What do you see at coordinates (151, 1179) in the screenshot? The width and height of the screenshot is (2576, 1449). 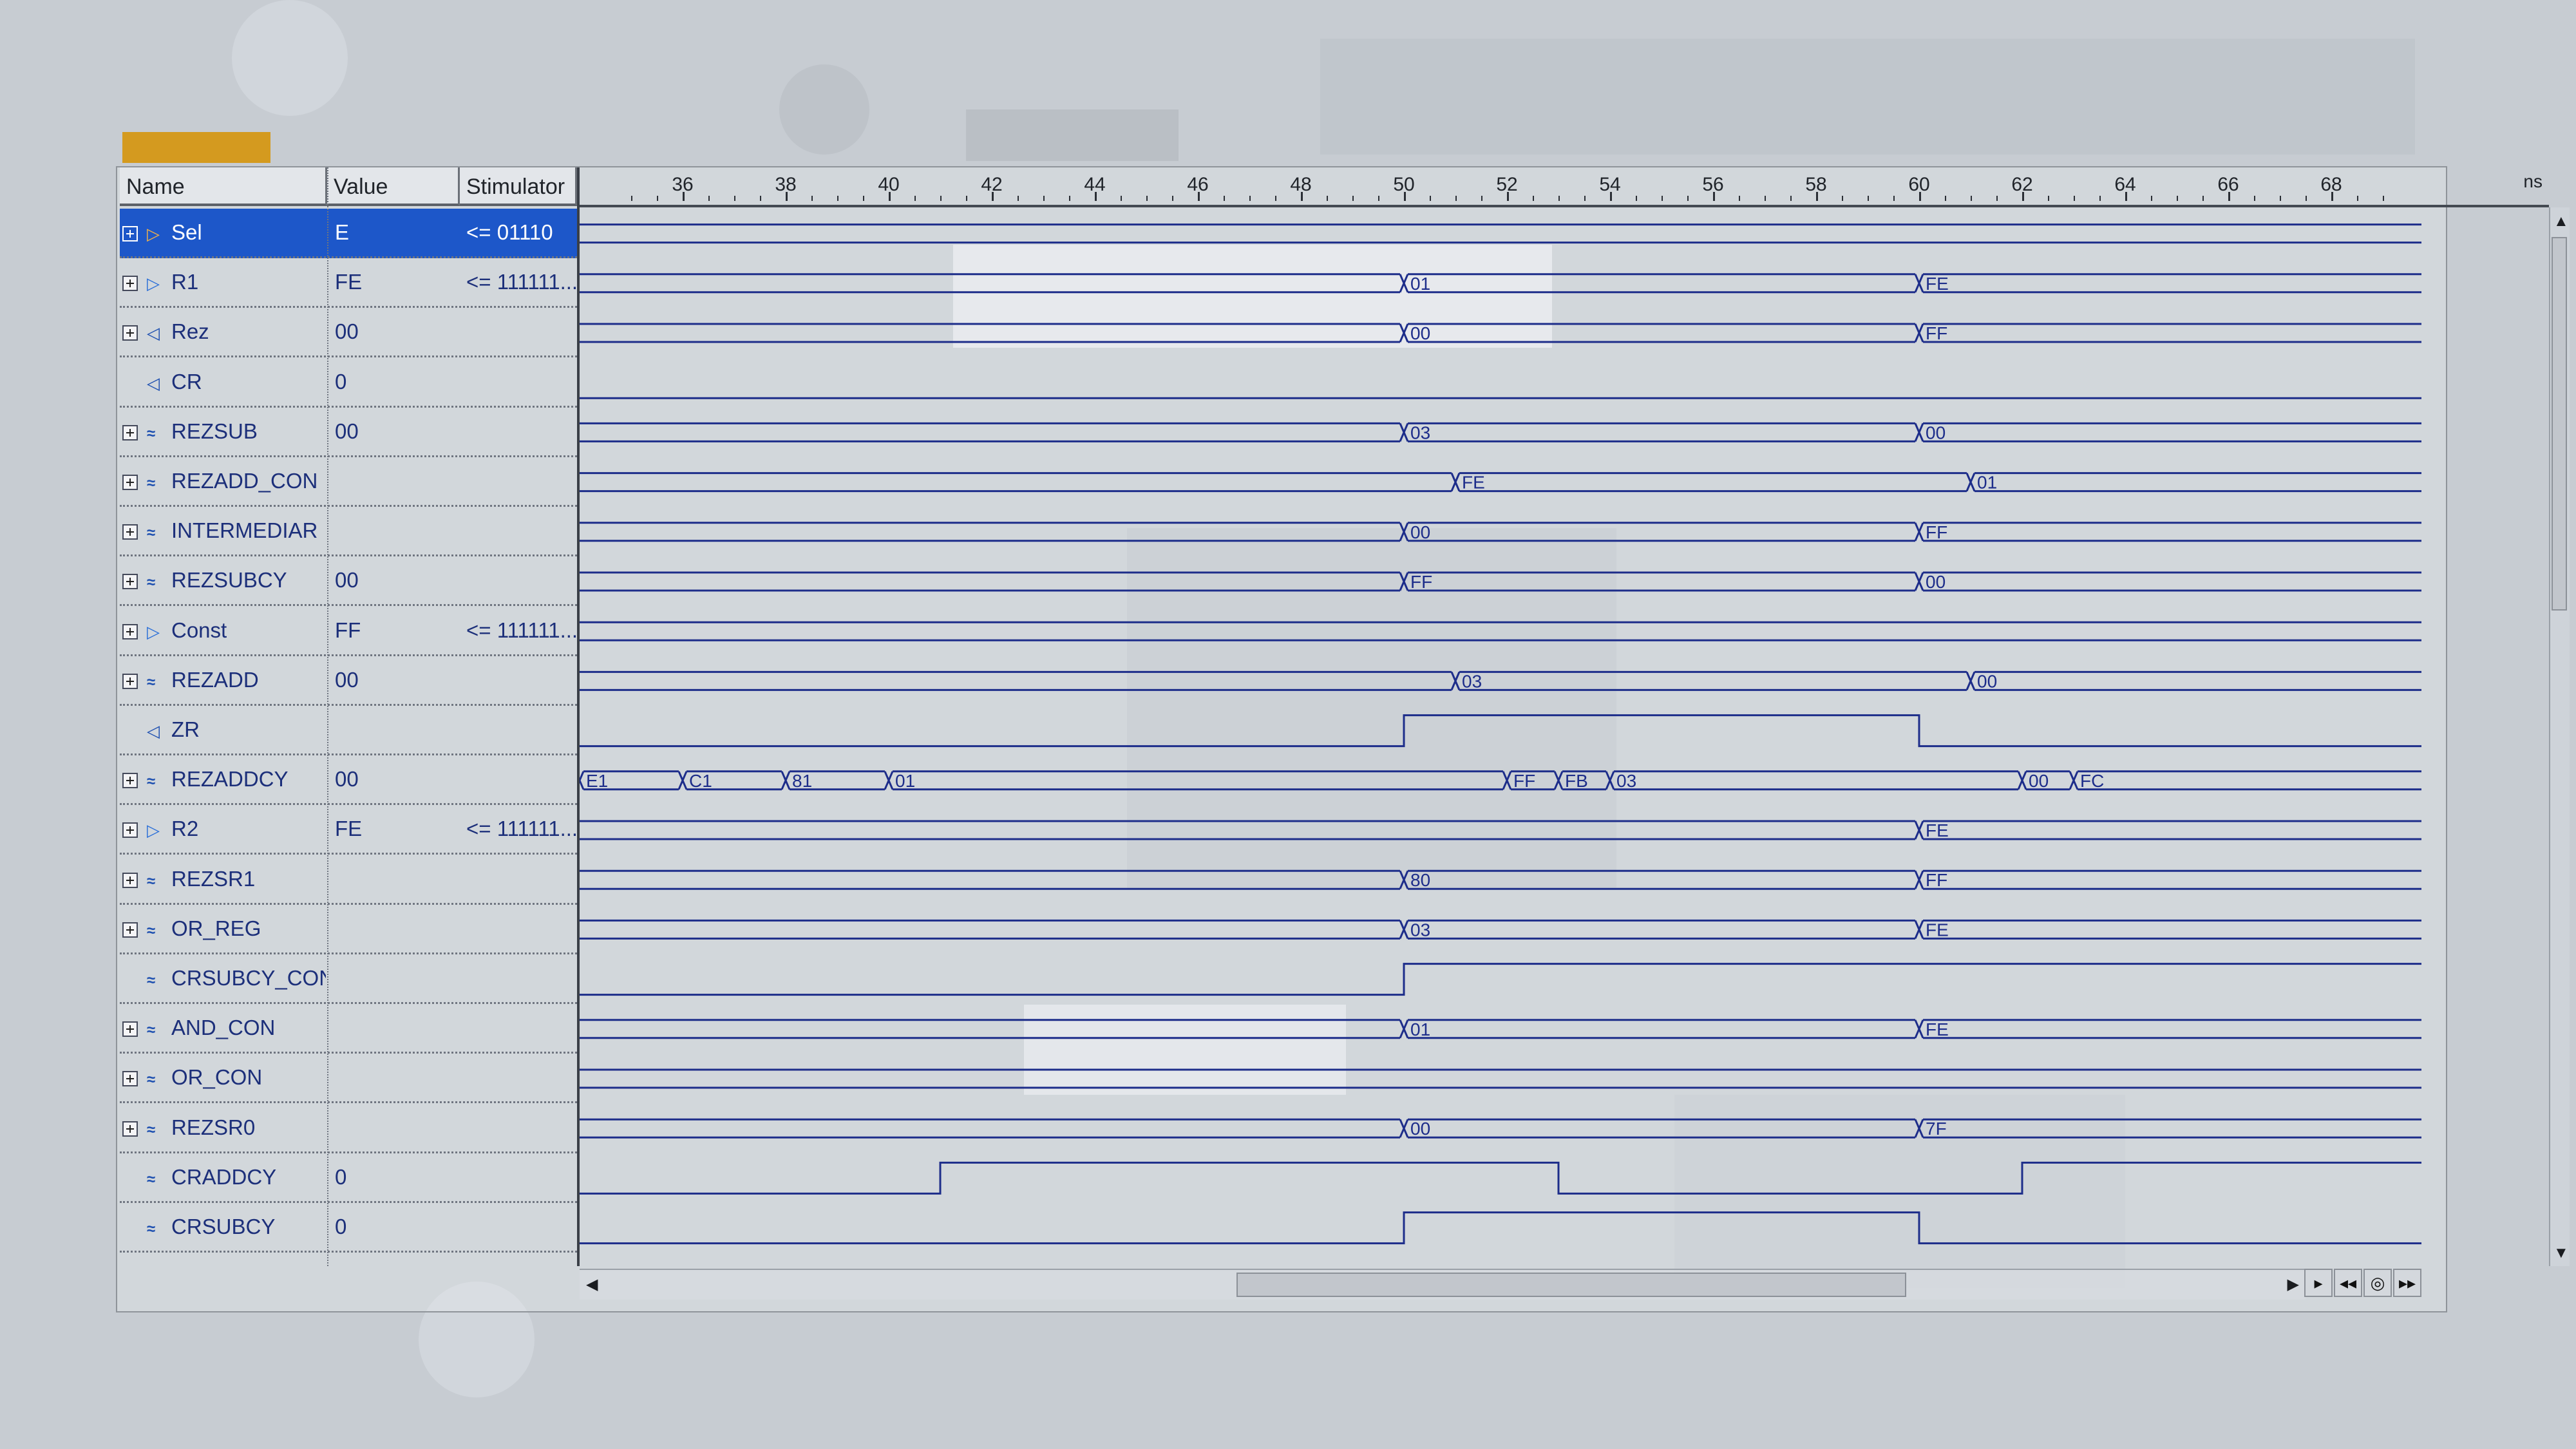 I see `internal-signal-icon: ≈` at bounding box center [151, 1179].